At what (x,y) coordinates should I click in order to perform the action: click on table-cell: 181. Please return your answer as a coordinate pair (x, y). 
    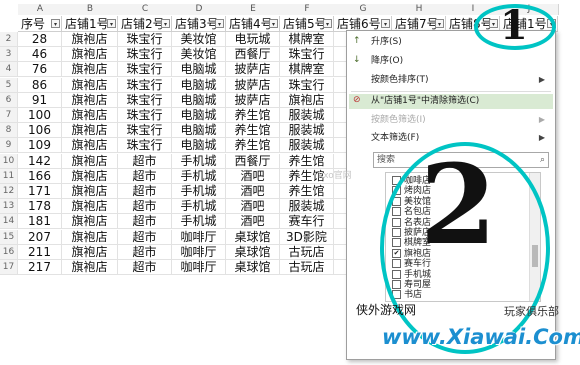
    Looking at the image, I should click on (40, 222).